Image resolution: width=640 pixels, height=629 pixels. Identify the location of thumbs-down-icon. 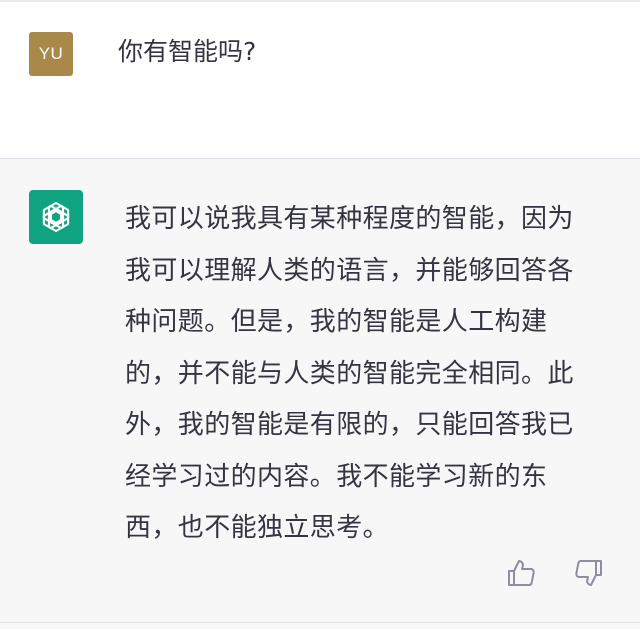
(588, 573).